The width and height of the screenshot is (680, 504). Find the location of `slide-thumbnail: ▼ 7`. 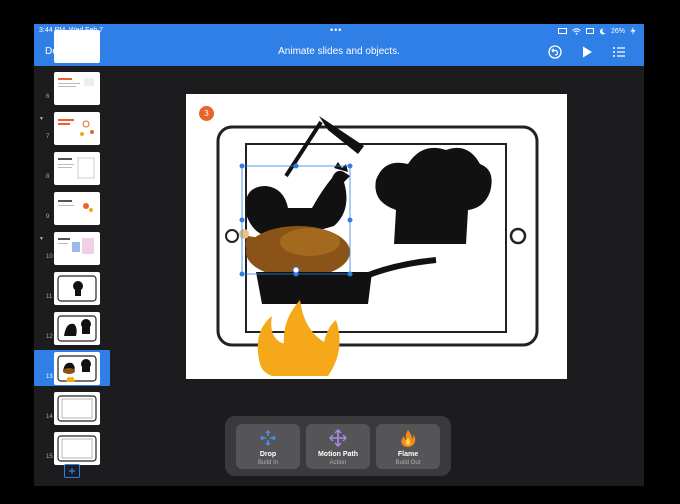

slide-thumbnail: ▼ 7 is located at coordinates (72, 128).